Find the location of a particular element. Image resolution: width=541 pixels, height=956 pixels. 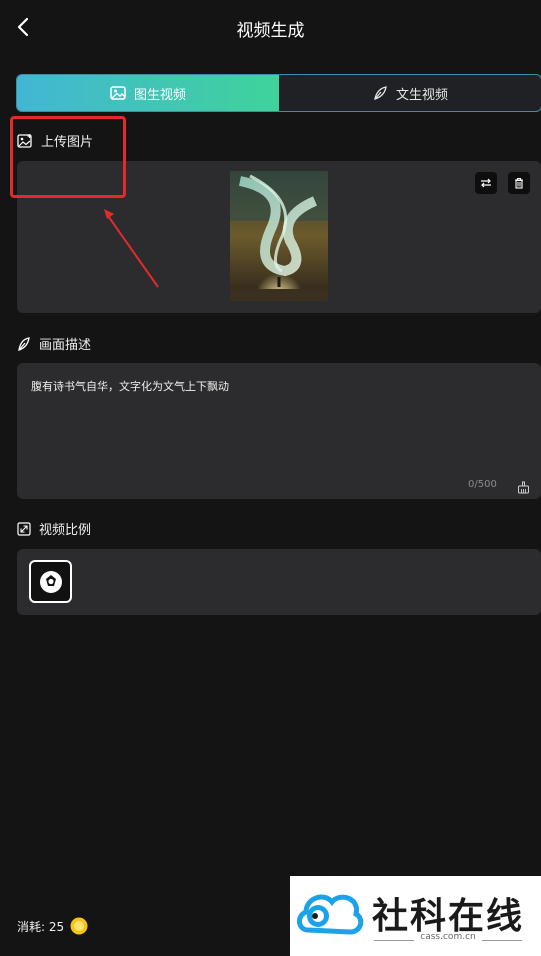

expand-icon is located at coordinates (24, 528).